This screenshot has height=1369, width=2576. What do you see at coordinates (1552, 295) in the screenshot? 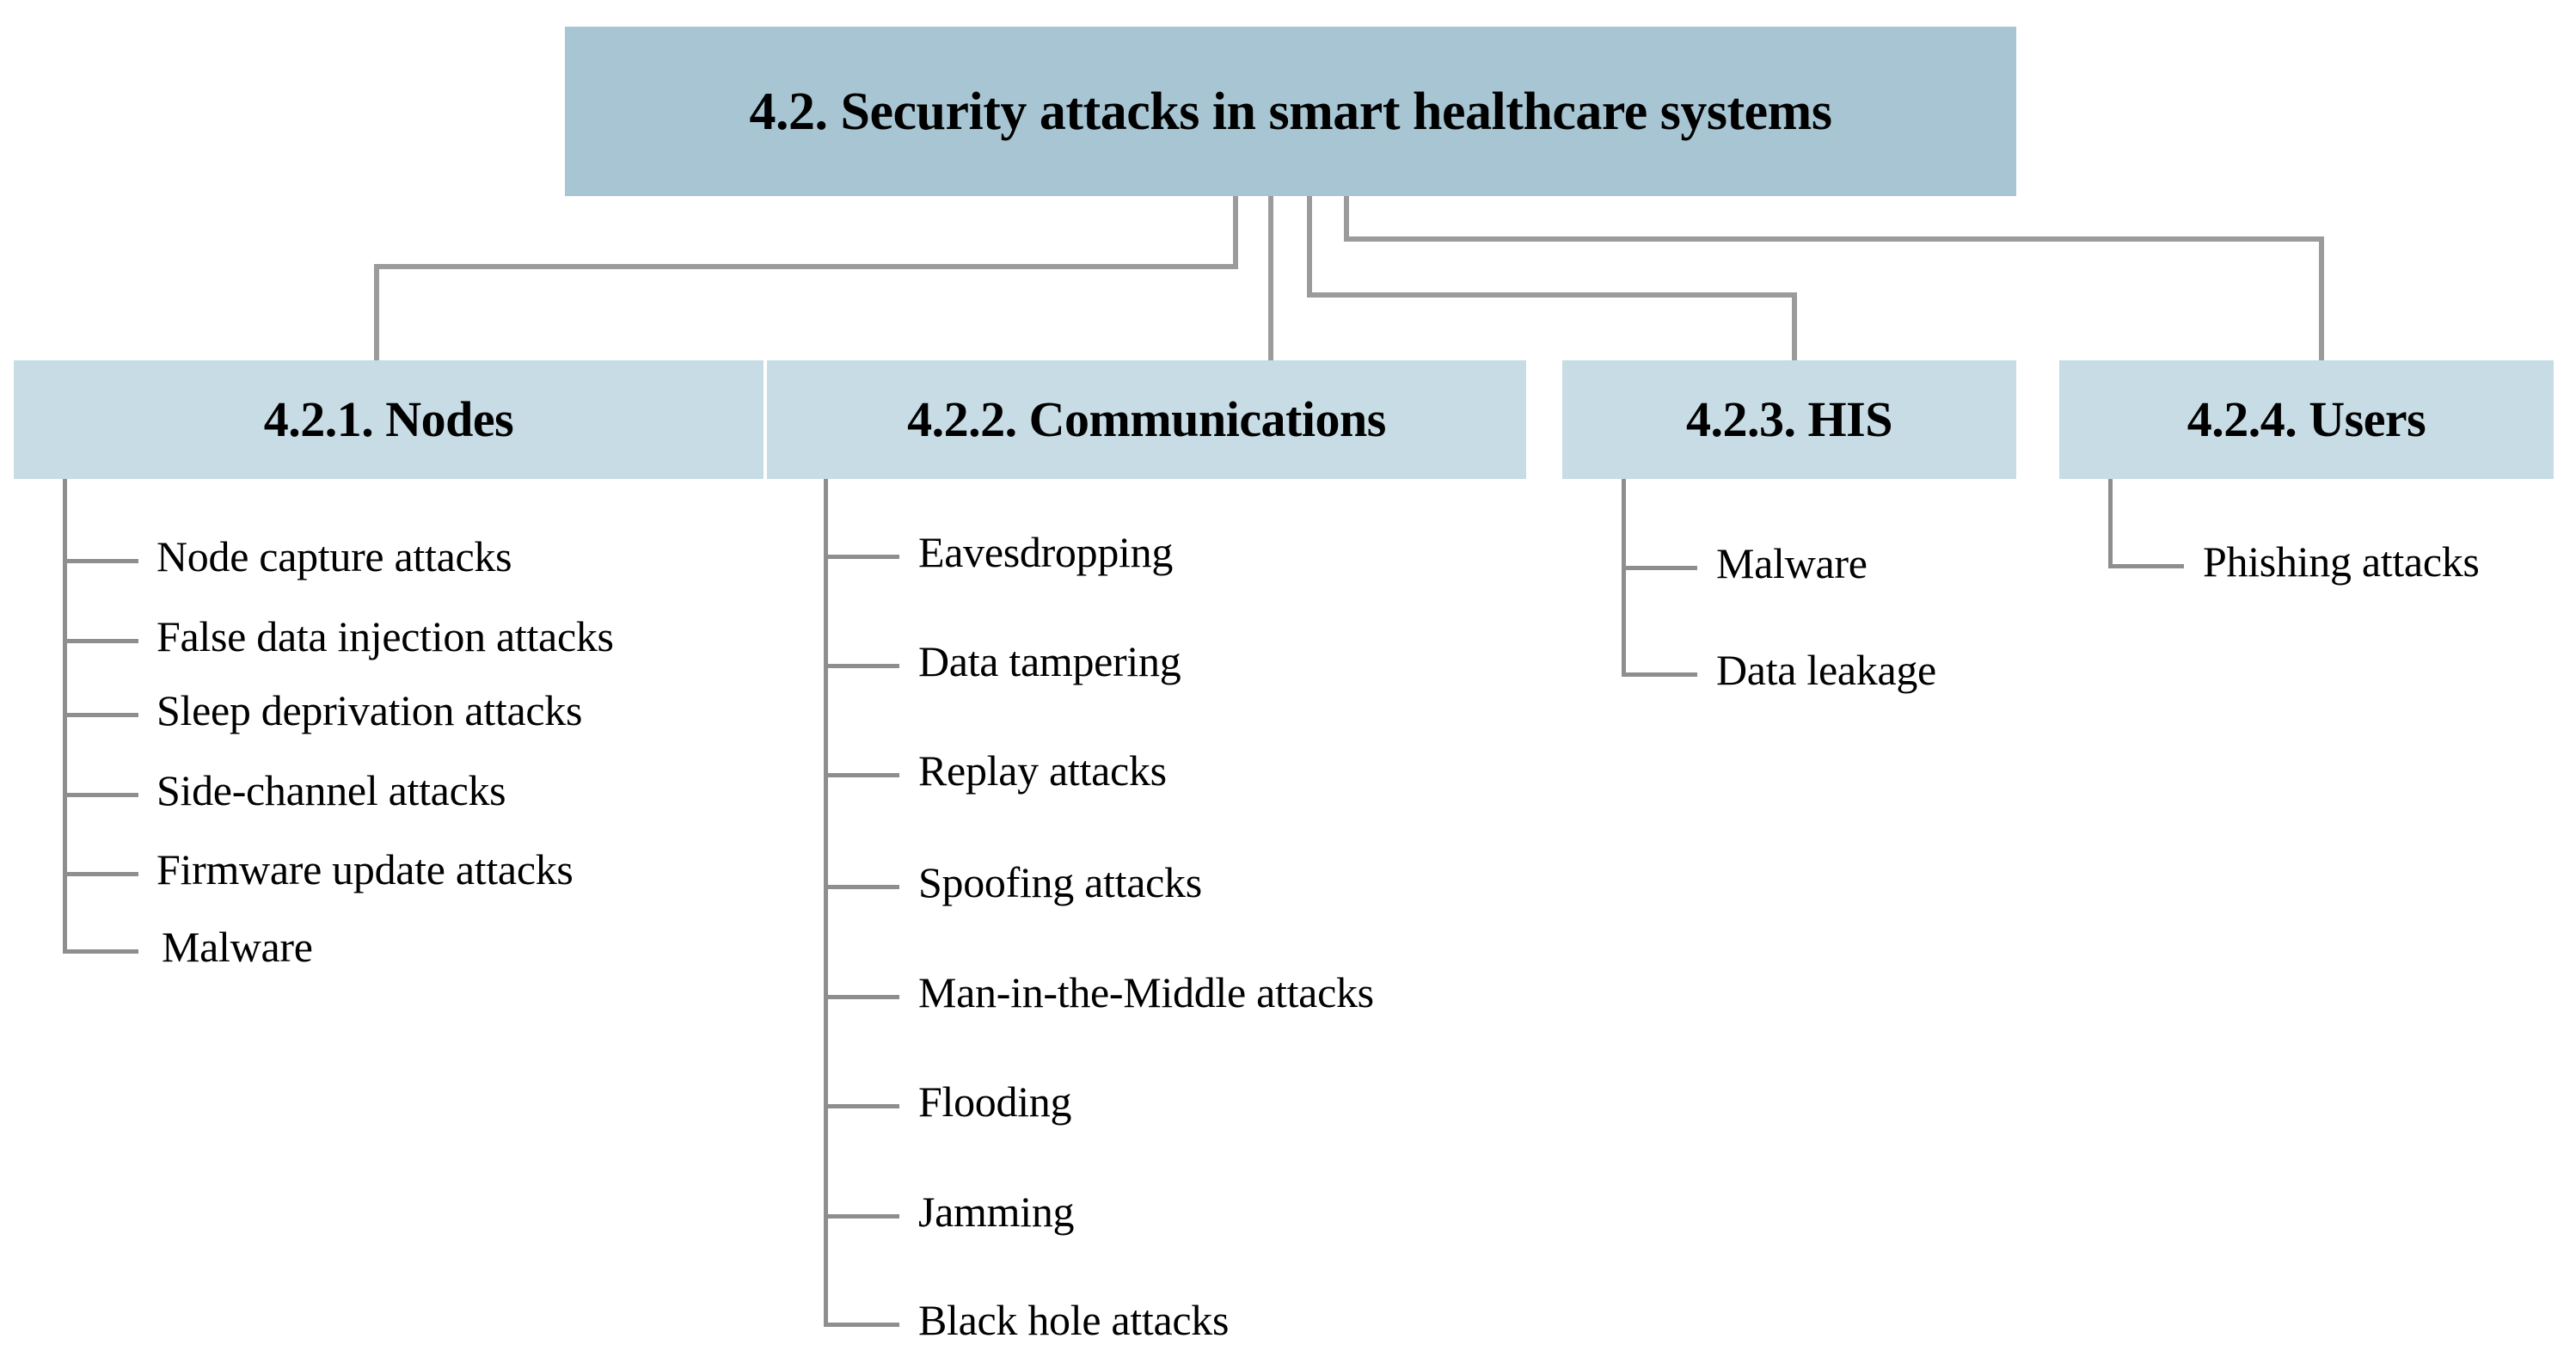
I see `connector-root-his-horizontal` at bounding box center [1552, 295].